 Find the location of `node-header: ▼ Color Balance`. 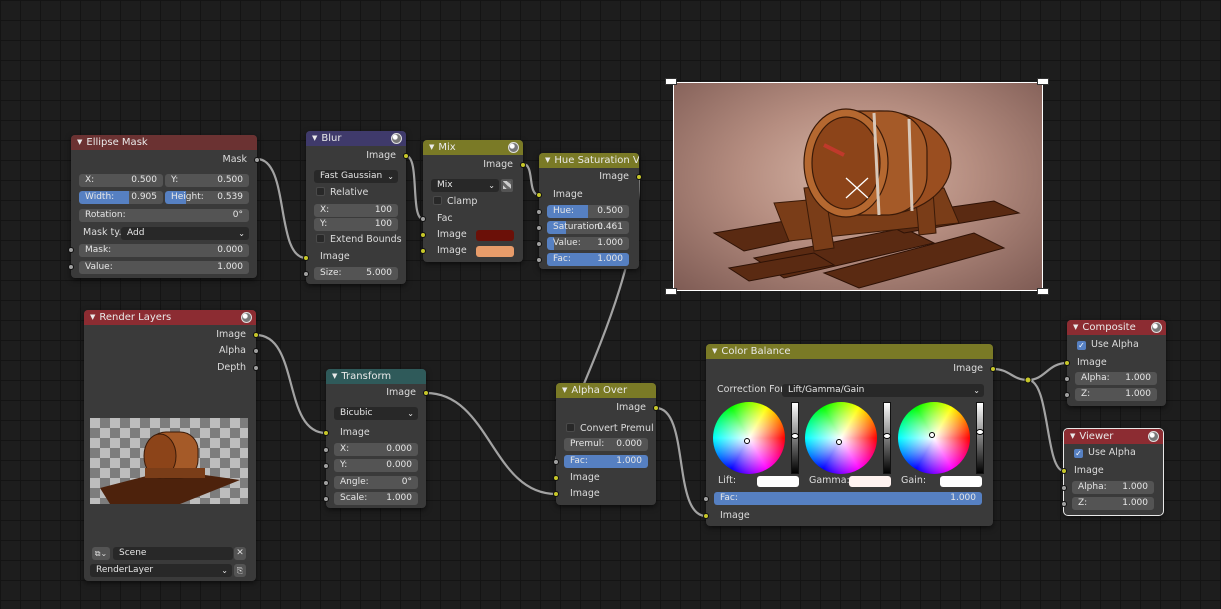

node-header: ▼ Color Balance is located at coordinates (849, 351).